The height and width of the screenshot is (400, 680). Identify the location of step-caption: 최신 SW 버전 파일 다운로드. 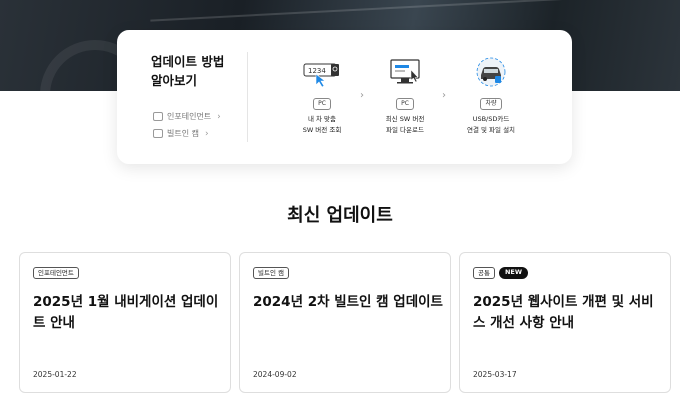
(405, 124).